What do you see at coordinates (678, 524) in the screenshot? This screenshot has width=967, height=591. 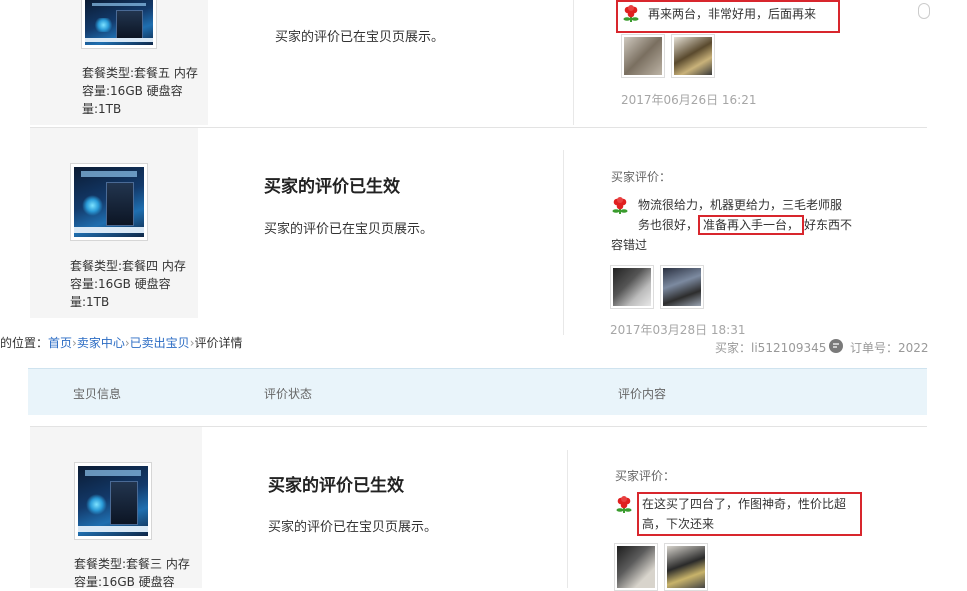 I see `card3-review-line2: 高，下次还来` at bounding box center [678, 524].